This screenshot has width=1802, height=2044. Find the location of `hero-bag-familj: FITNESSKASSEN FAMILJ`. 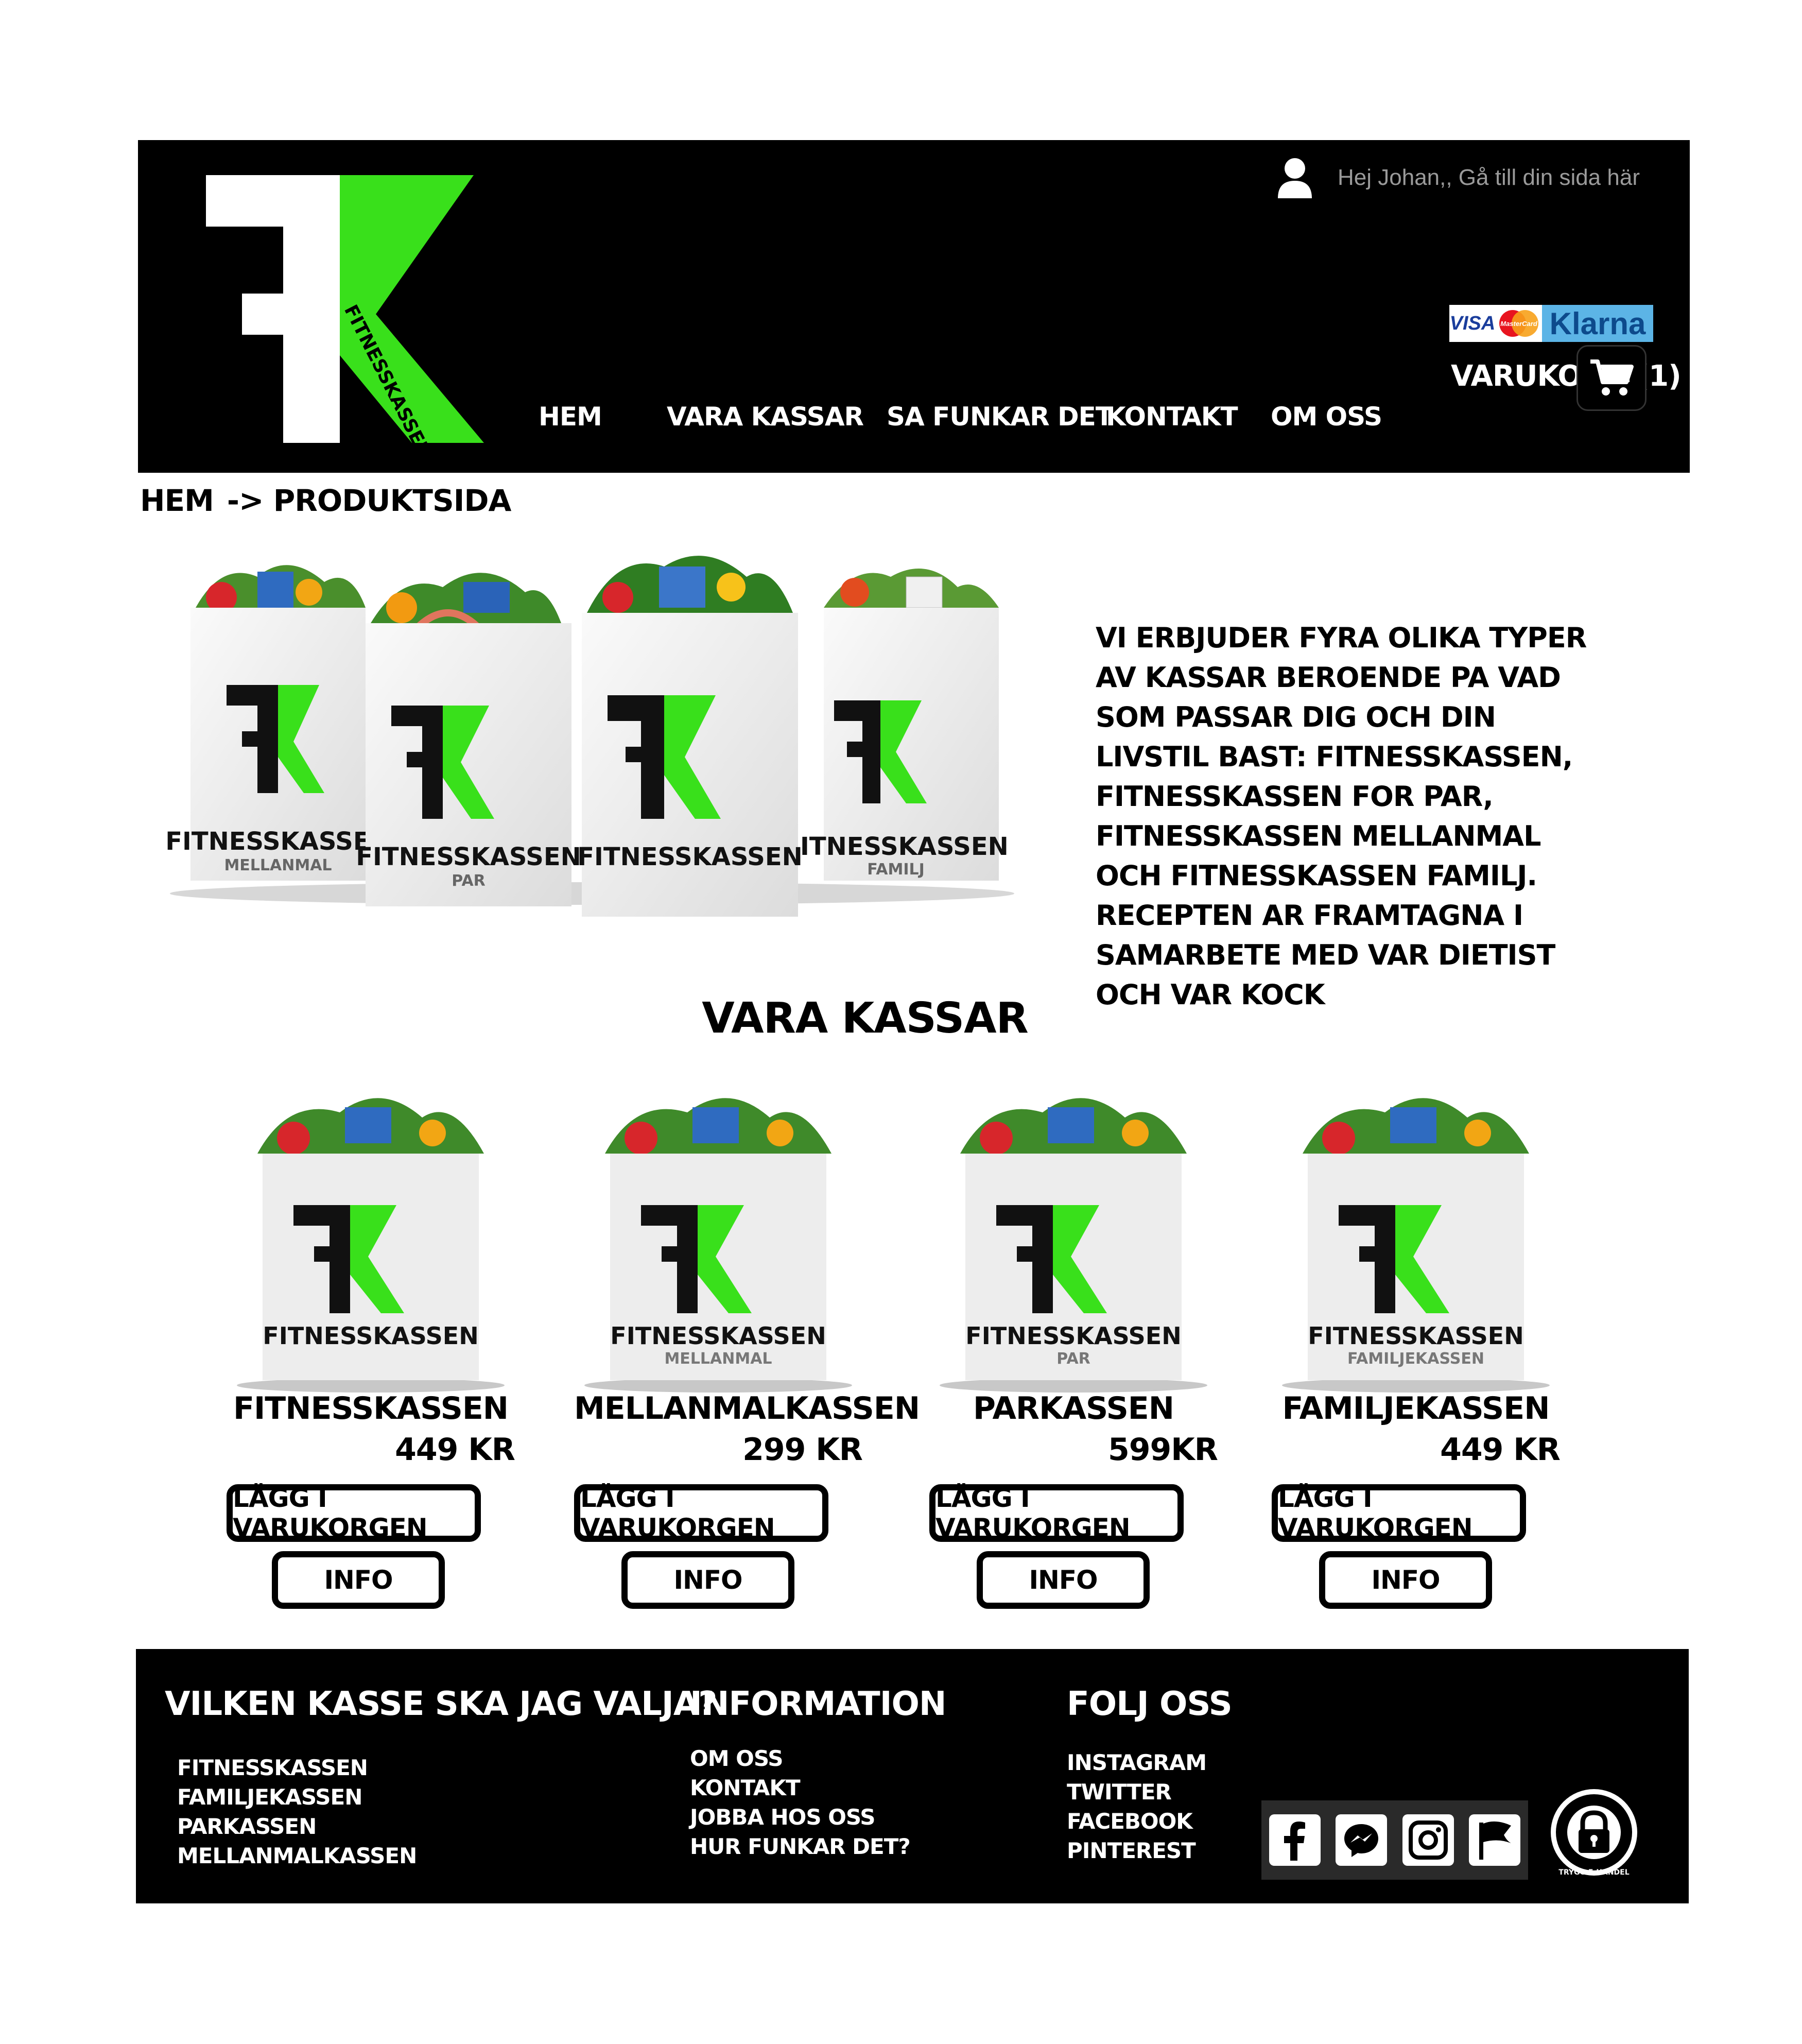

hero-bag-familj: FITNESSKASSEN FAMILJ is located at coordinates (896, 725).